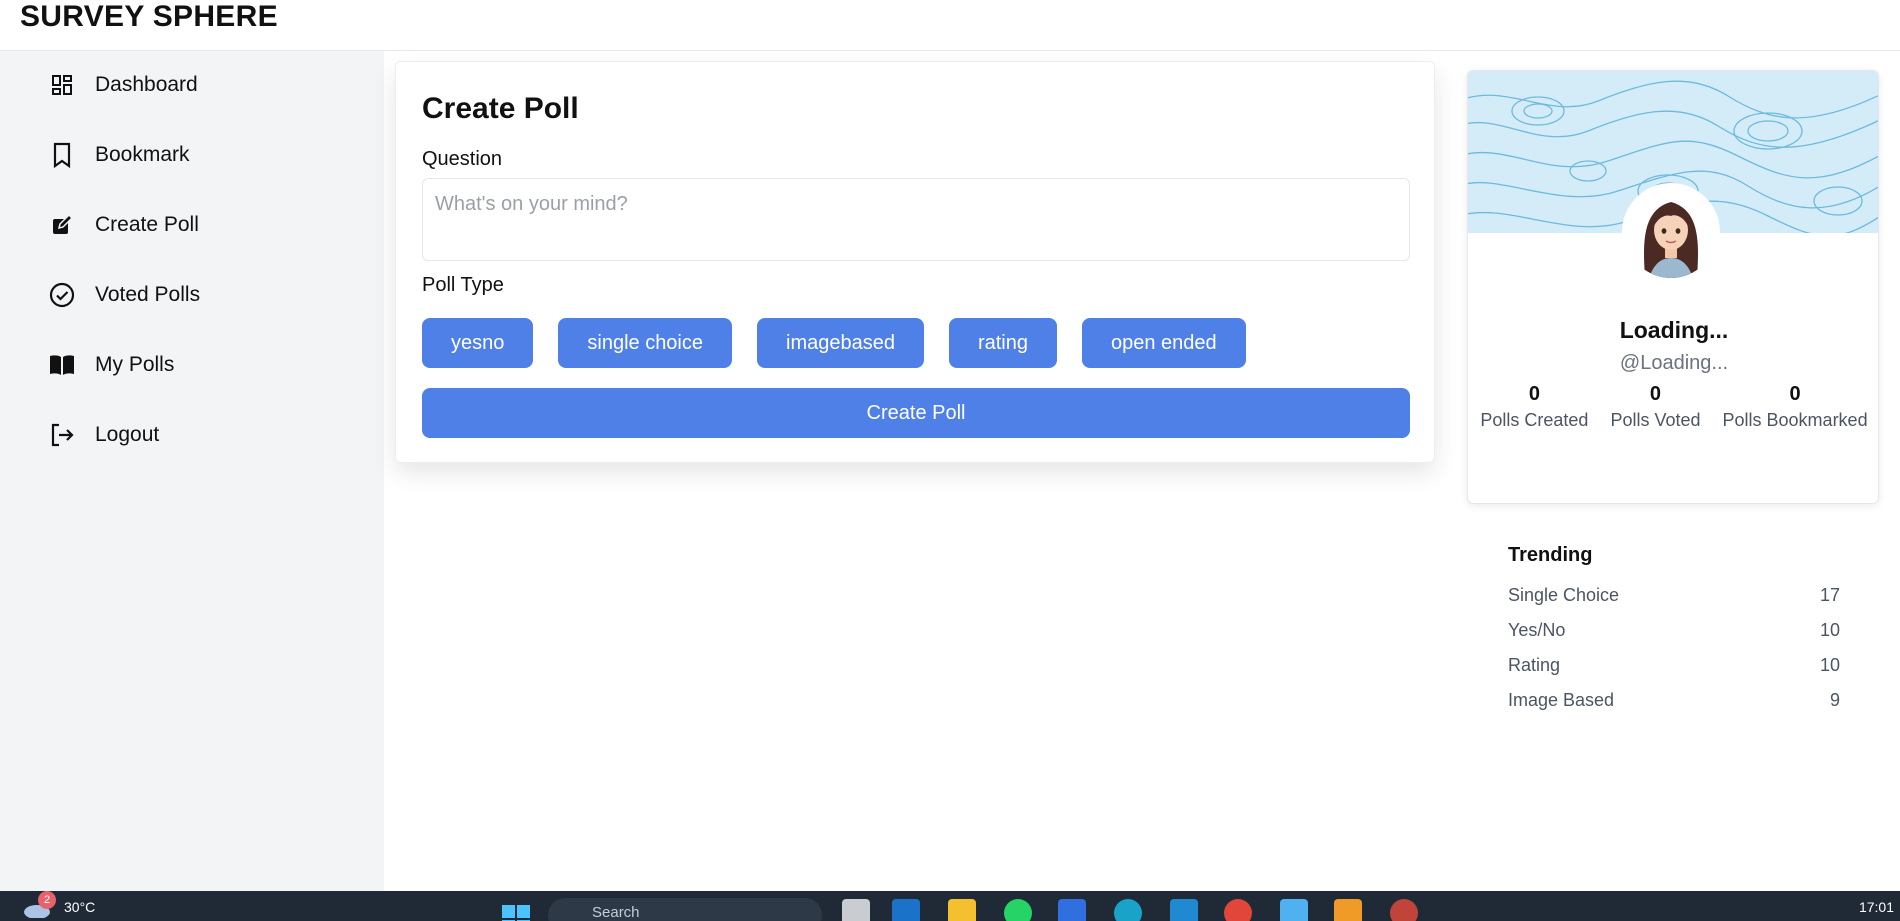  Describe the element at coordinates (62, 85) in the screenshot. I see `dashboard-icon` at that location.